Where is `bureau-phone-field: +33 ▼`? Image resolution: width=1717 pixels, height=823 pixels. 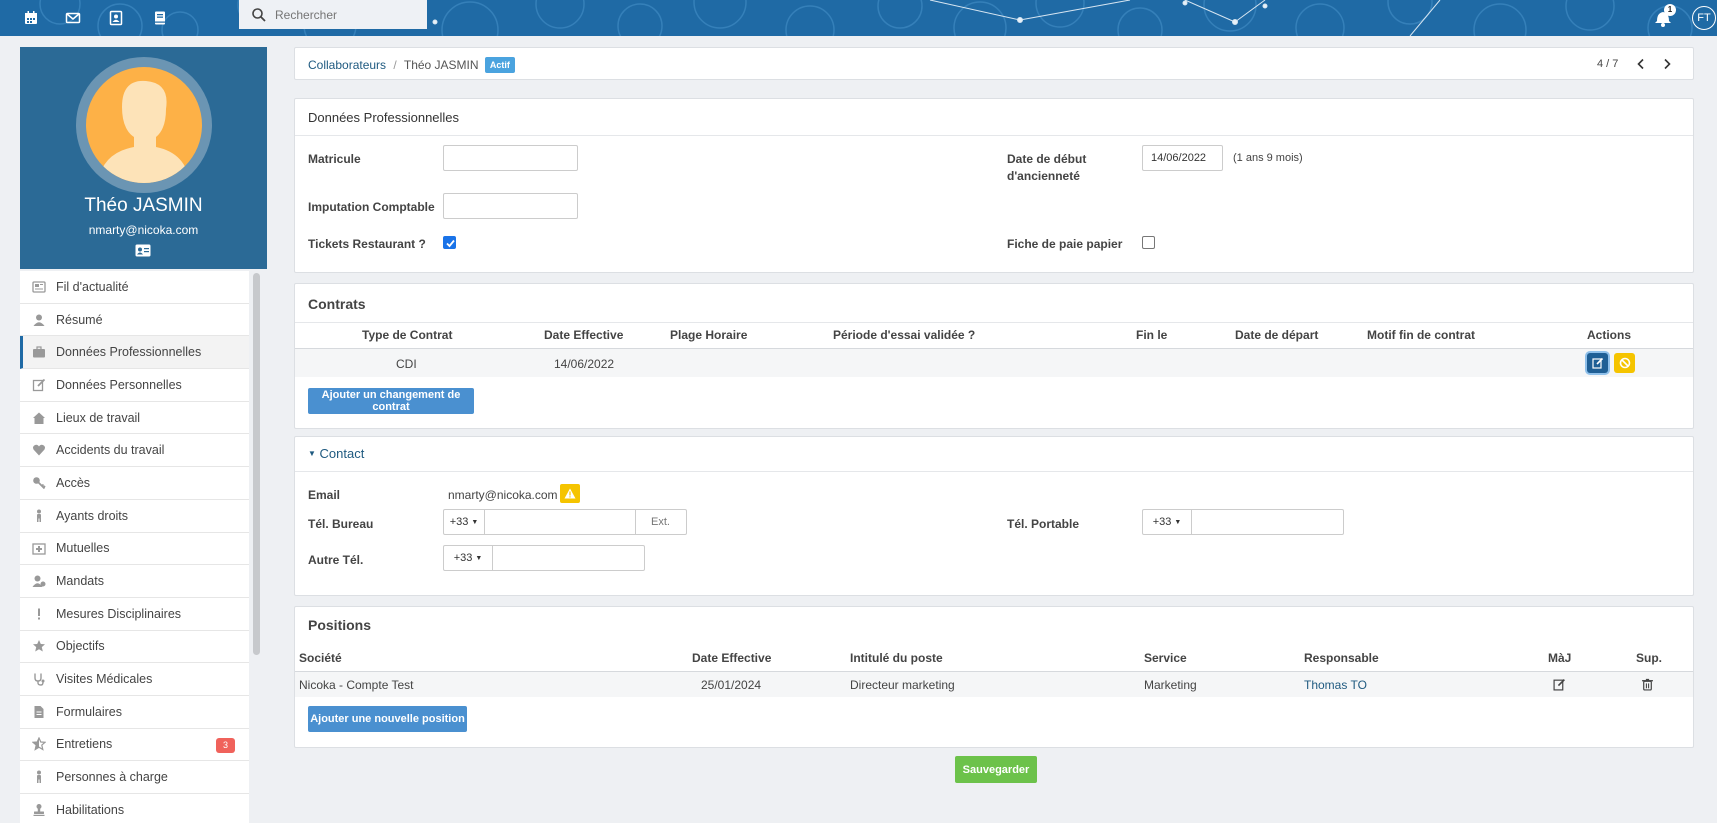 bureau-phone-field: +33 ▼ is located at coordinates (565, 522).